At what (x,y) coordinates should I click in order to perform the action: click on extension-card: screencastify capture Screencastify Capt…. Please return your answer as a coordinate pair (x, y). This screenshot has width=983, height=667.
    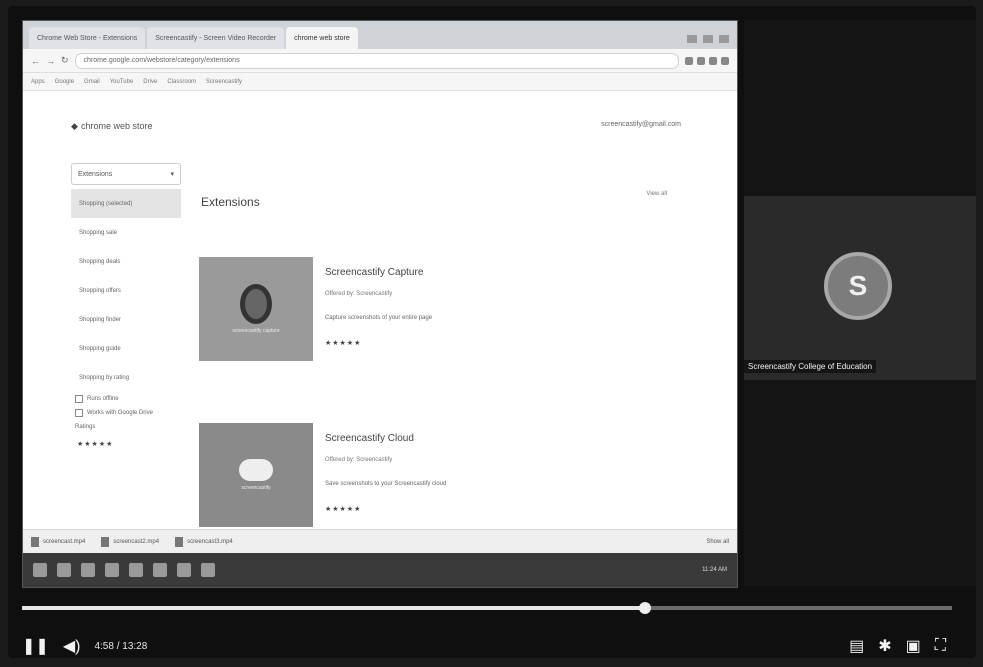
    Looking at the image, I should click on (434, 312).